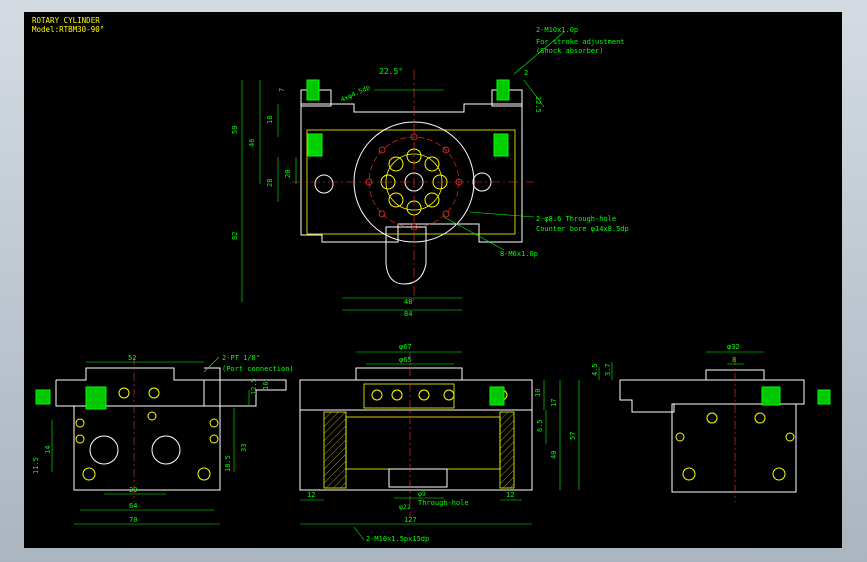 The width and height of the screenshot is (867, 562). Describe the element at coordinates (411, 182) in the screenshot. I see `top-view-inner-outline` at that location.